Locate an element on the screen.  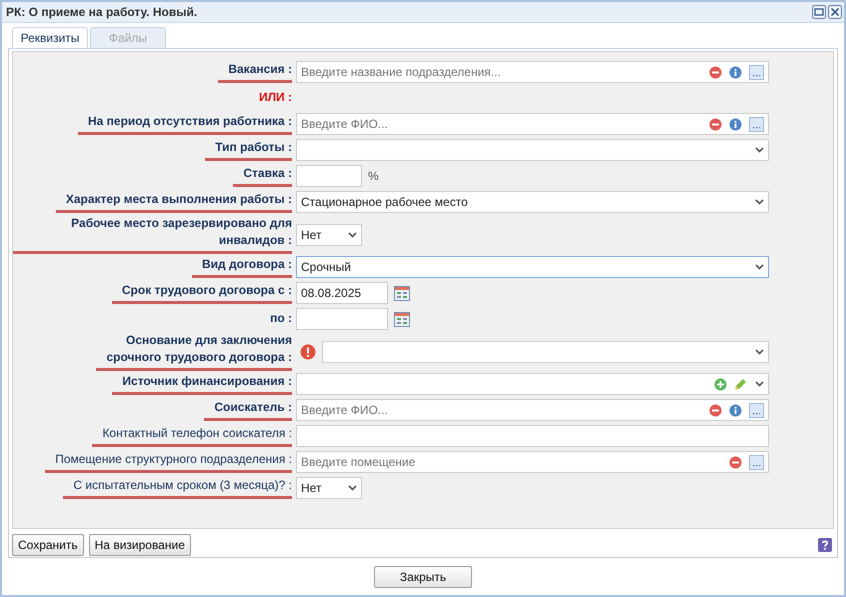
field-label: Вакансия : is located at coordinates (255, 72).